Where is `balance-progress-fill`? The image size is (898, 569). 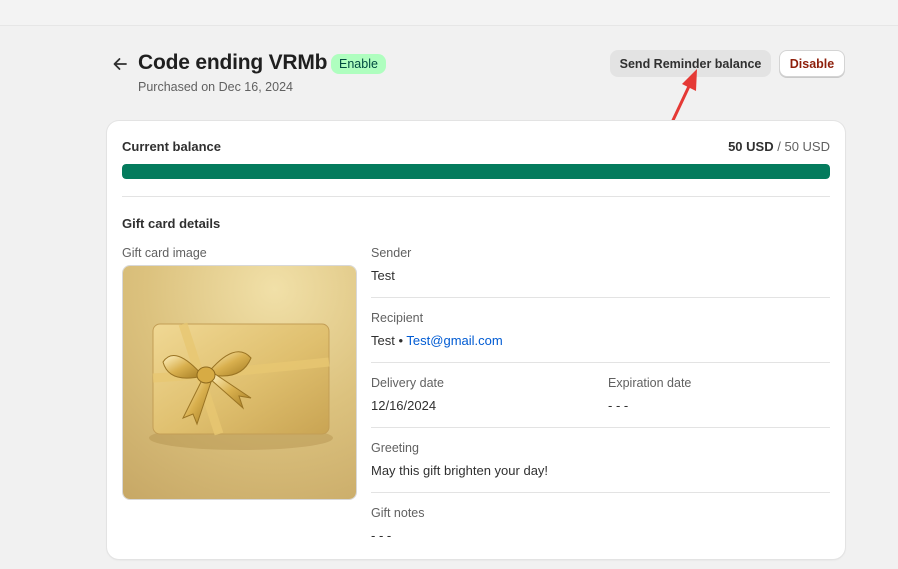
balance-progress-fill is located at coordinates (476, 171).